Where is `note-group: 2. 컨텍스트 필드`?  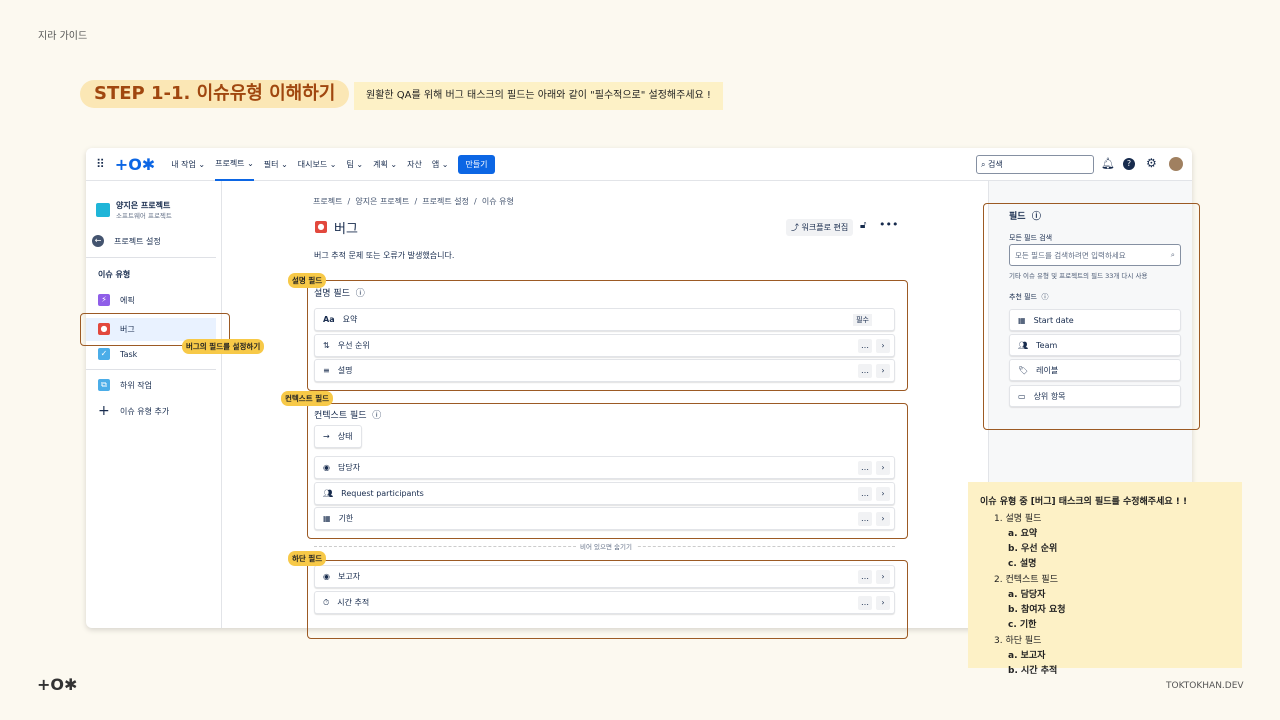
note-group: 2. 컨텍스트 필드 is located at coordinates (1026, 580).